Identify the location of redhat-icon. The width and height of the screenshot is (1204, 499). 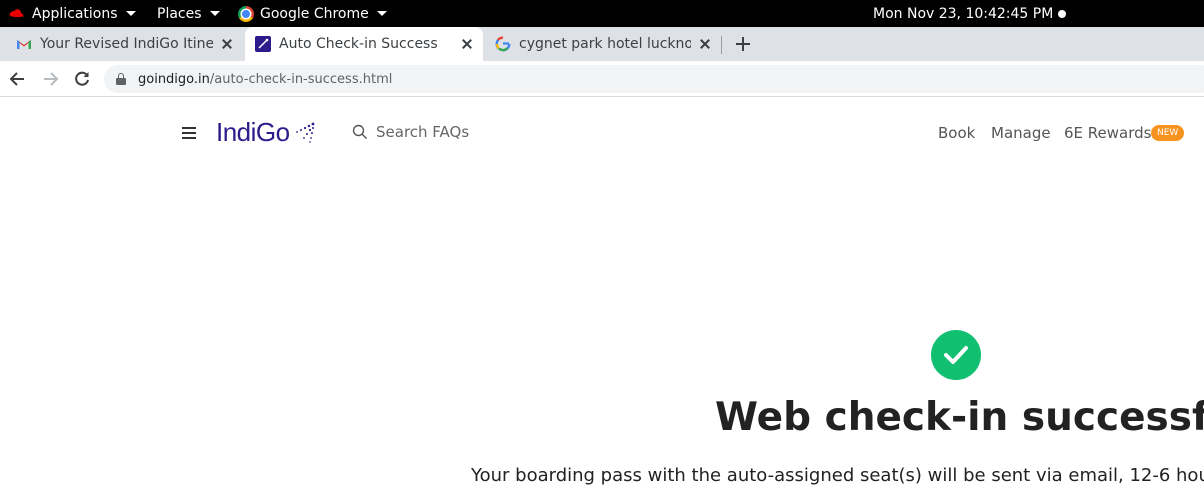
(16, 13).